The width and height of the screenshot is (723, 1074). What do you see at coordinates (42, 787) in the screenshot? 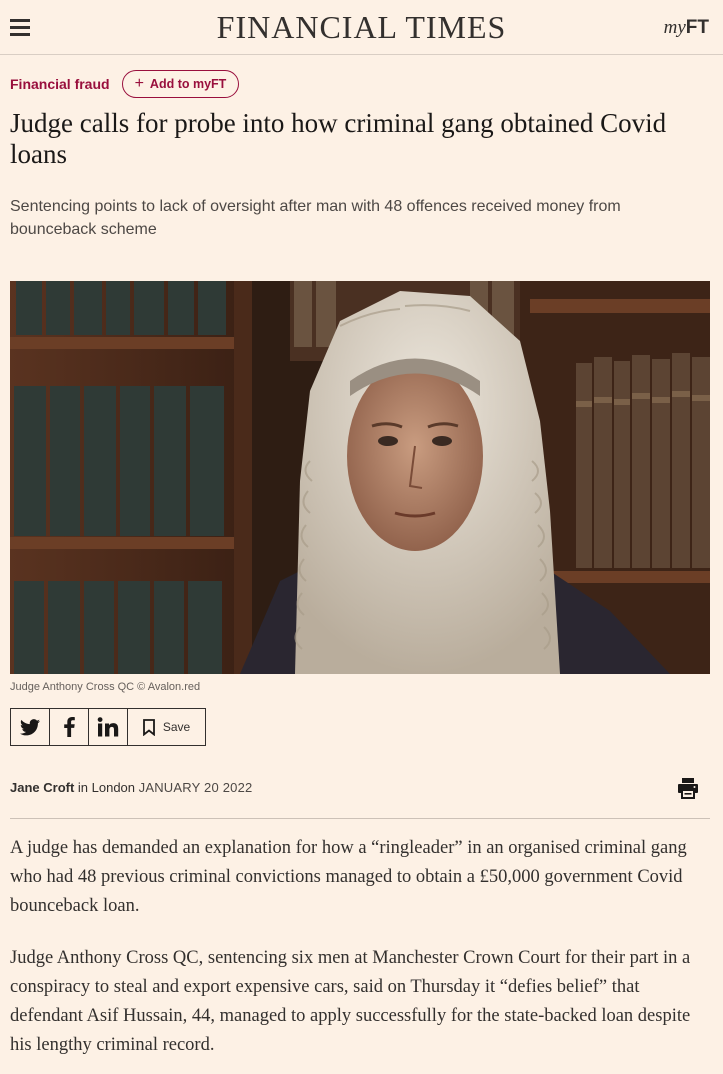
I see `author-link: Jane Croft` at bounding box center [42, 787].